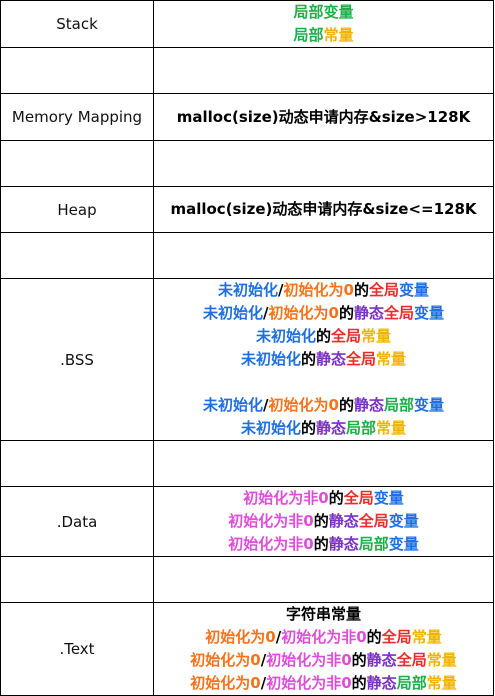 The height and width of the screenshot is (696, 495). I want to click on desc-line: 初始化为非0的静态全局变量, so click(323, 521).